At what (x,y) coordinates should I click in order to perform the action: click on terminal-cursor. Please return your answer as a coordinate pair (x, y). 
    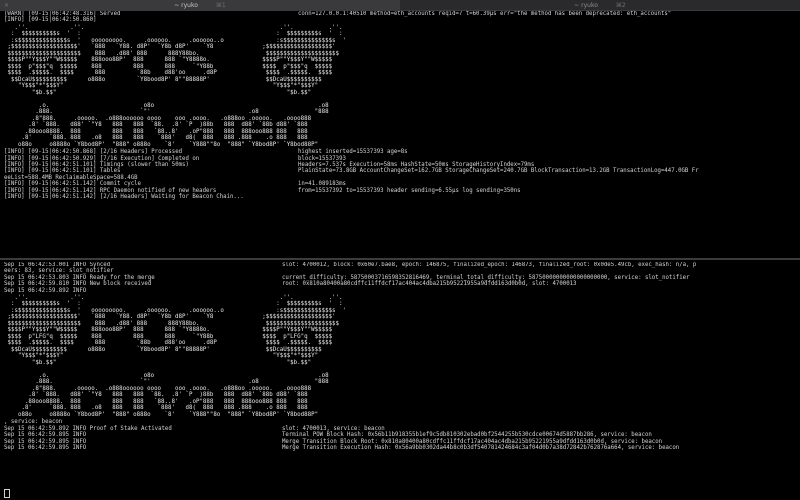
    Looking at the image, I should click on (7, 493).